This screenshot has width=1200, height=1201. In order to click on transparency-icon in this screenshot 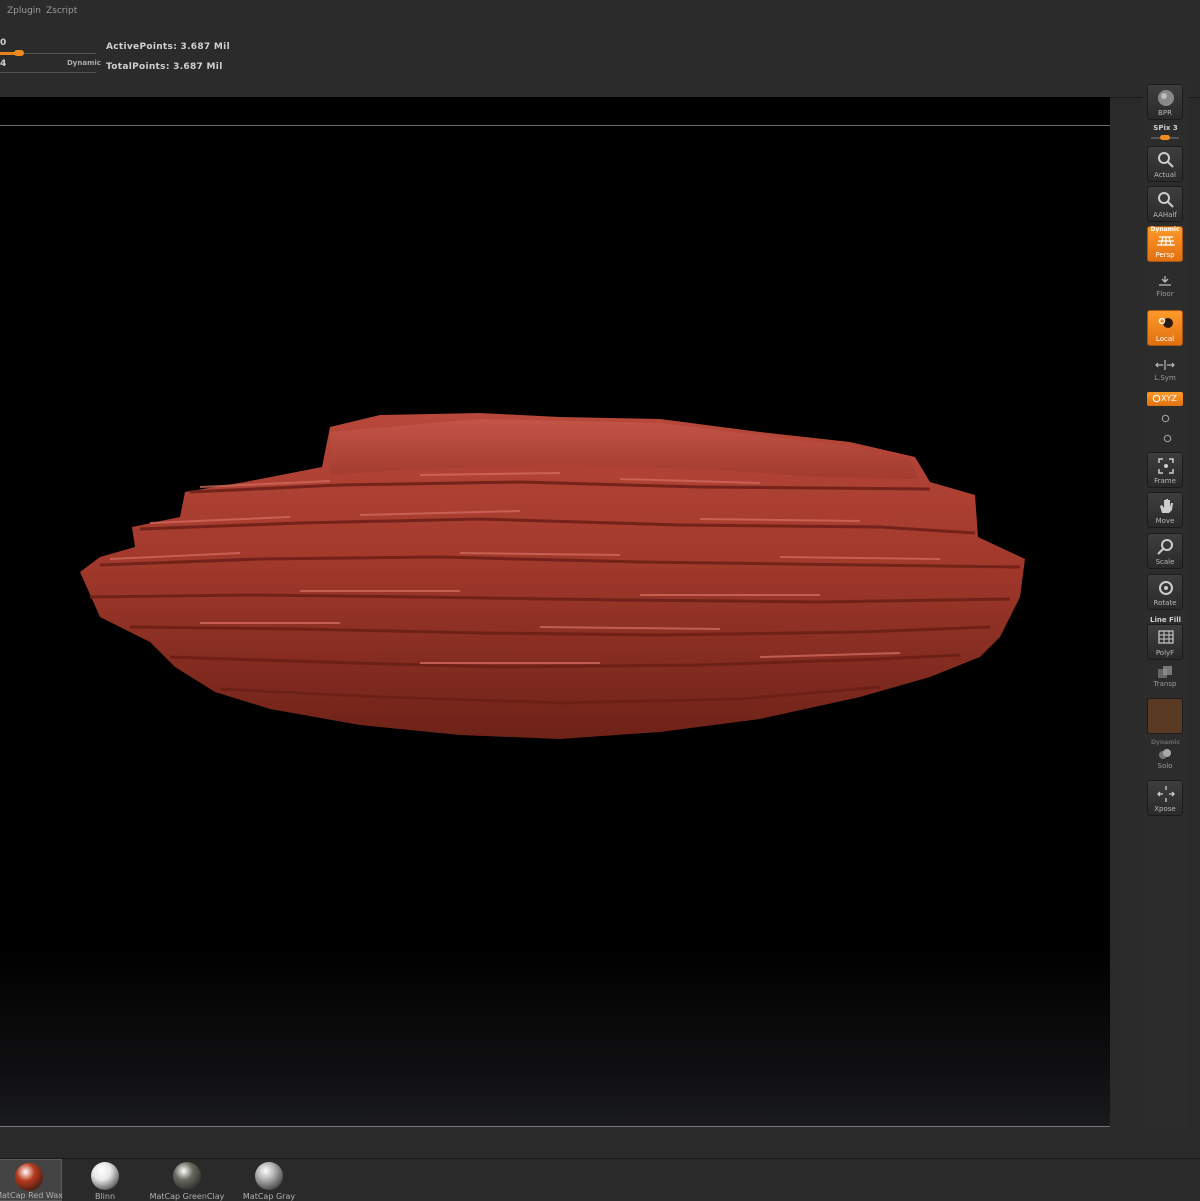, I will do `click(1165, 672)`.